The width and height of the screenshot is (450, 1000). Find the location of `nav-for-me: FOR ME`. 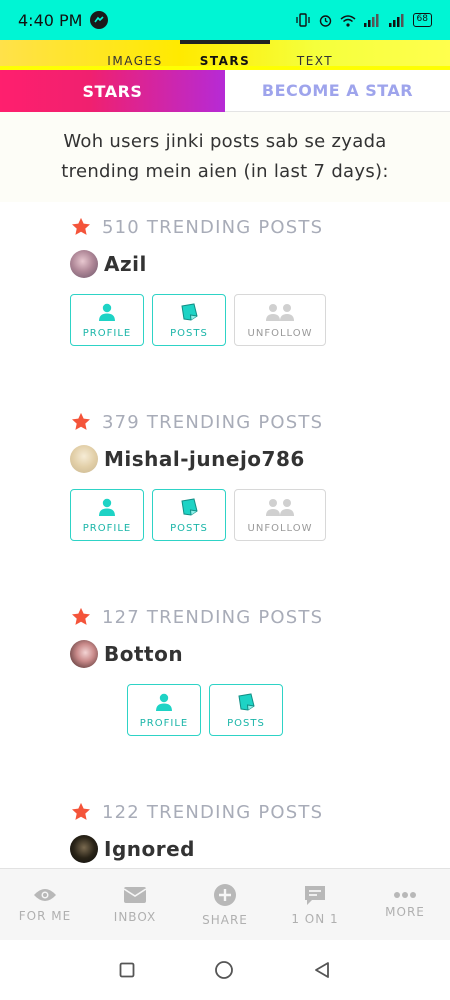

nav-for-me: FOR ME is located at coordinates (45, 904).